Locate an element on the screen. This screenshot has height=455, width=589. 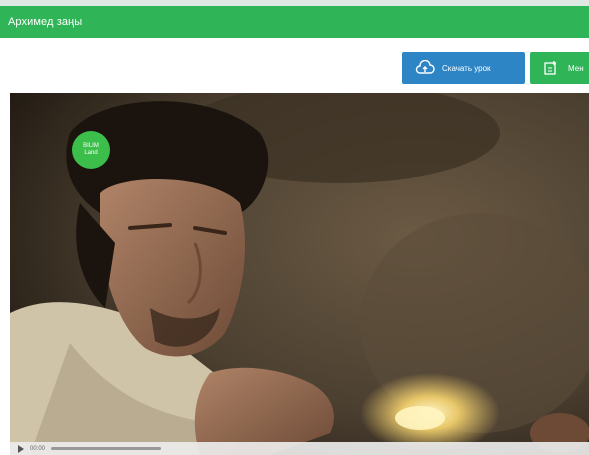
download-lesson-button: Скачать урок is located at coordinates (463, 68).